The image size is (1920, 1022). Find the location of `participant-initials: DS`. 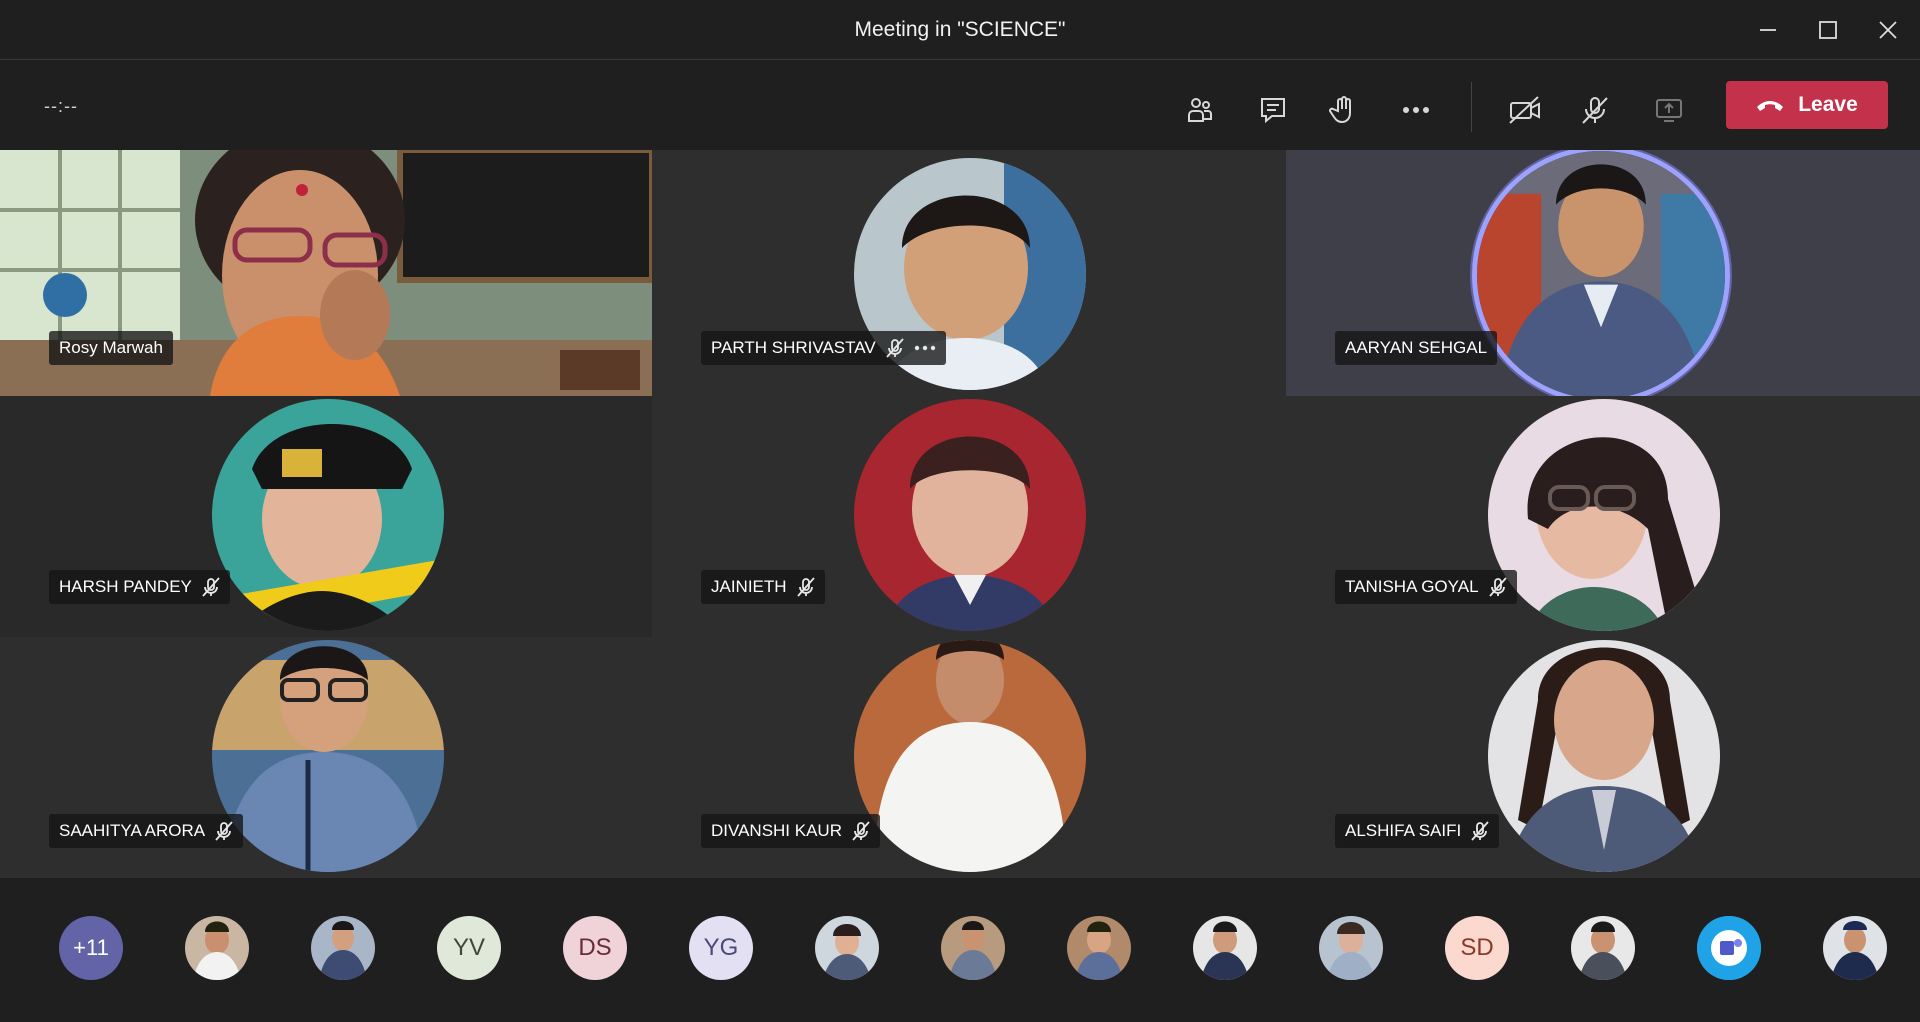

participant-initials: DS is located at coordinates (595, 947).